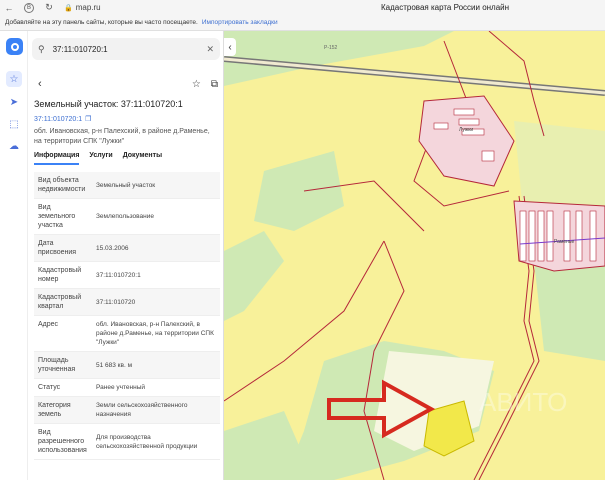 This screenshot has height=480, width=605. What do you see at coordinates (108, 104) in the screenshot?
I see `parcel-heading: Земельный участок: 37:11:010720:1` at bounding box center [108, 104].